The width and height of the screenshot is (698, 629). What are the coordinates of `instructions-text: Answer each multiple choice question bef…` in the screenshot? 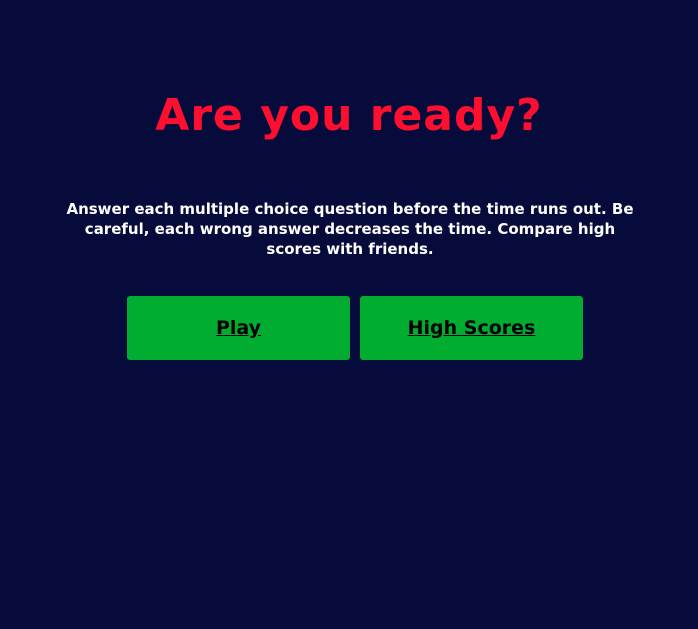 It's located at (350, 229).